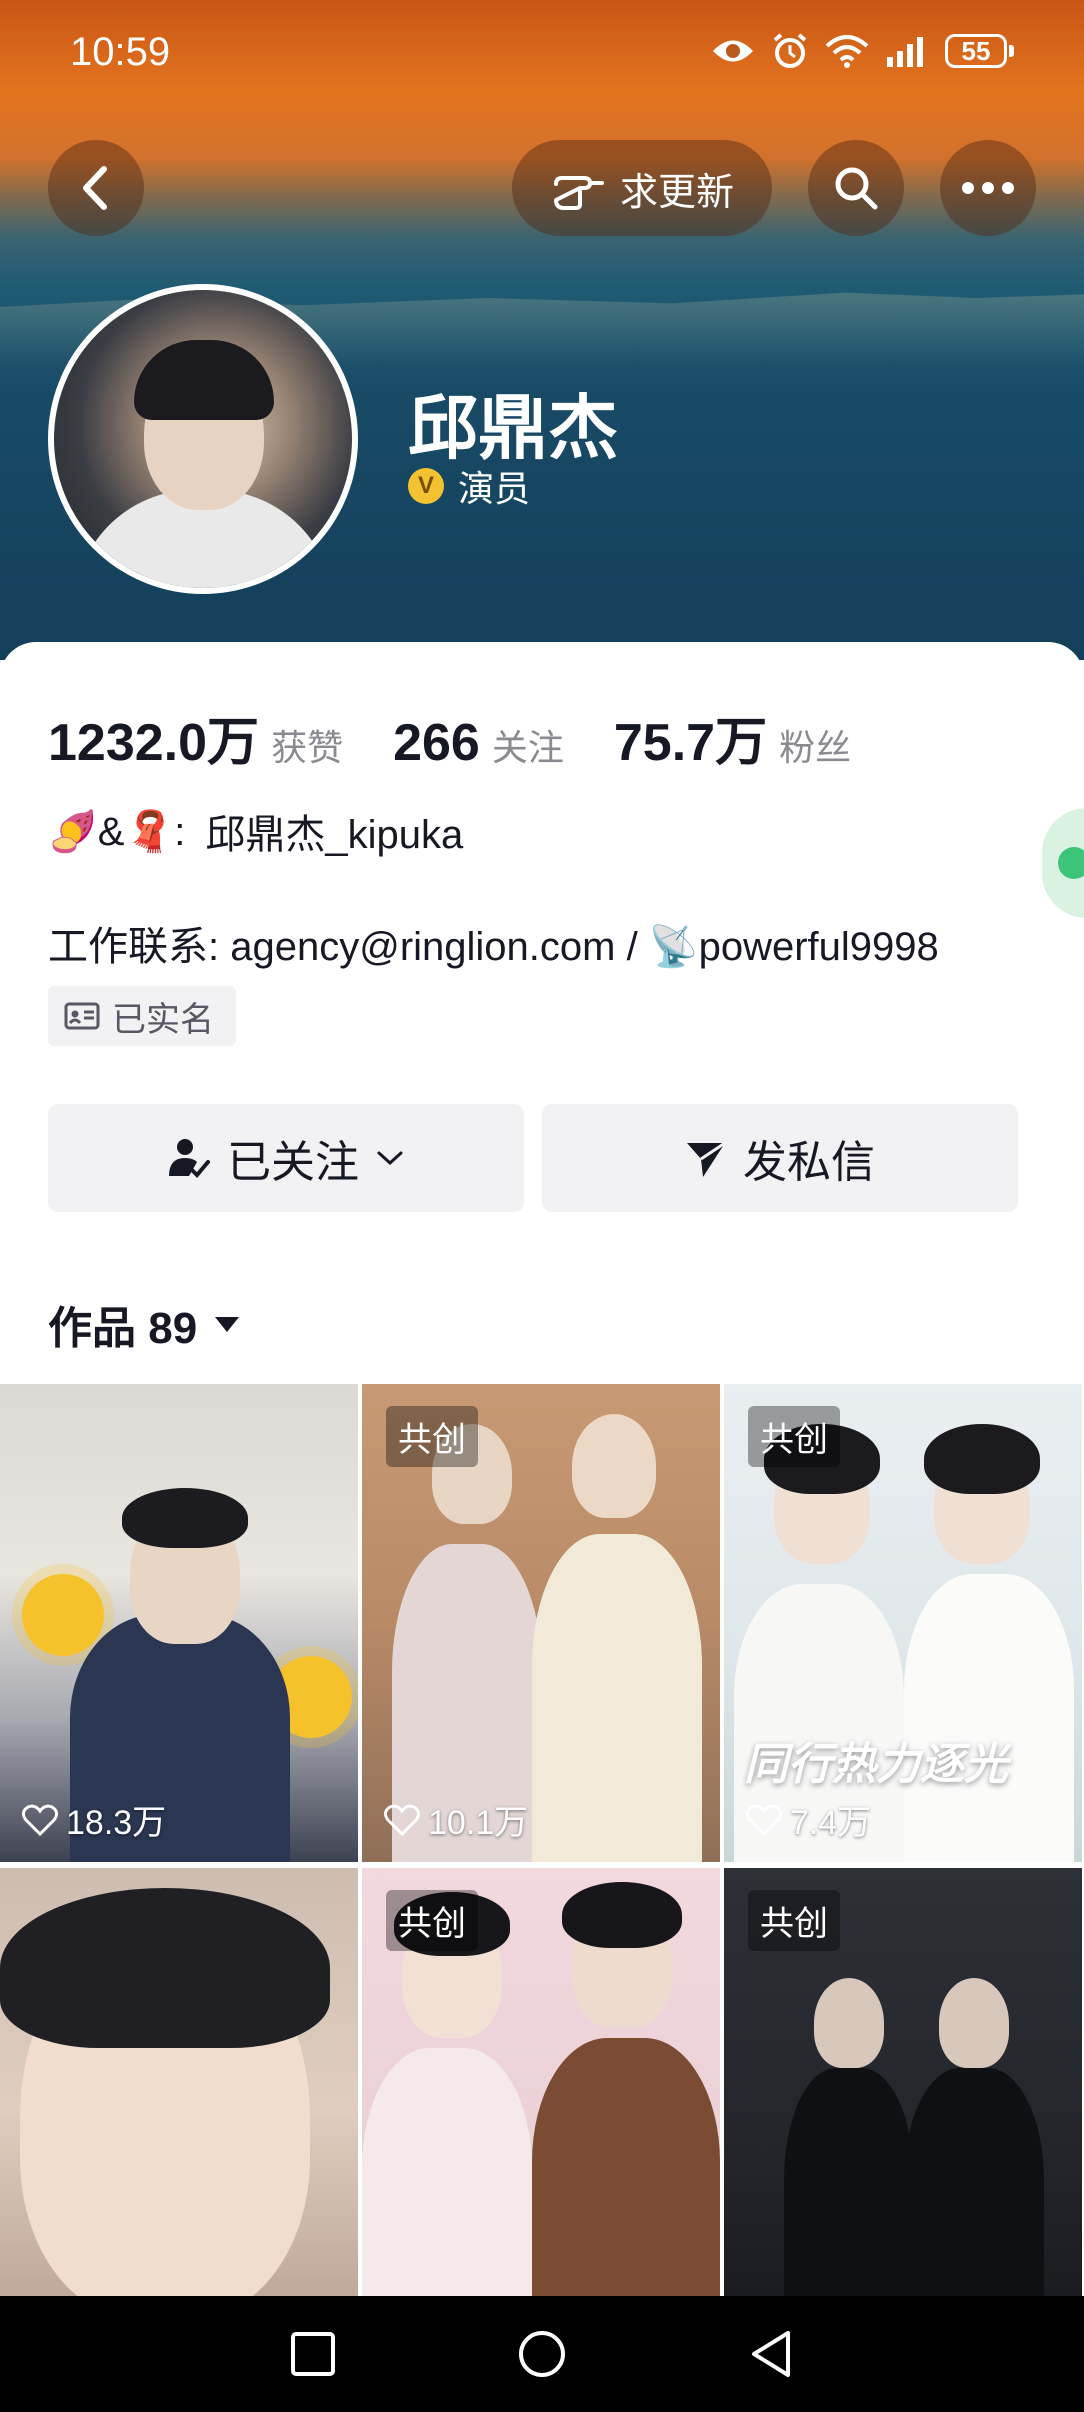  What do you see at coordinates (905, 52) in the screenshot?
I see `signal-icon` at bounding box center [905, 52].